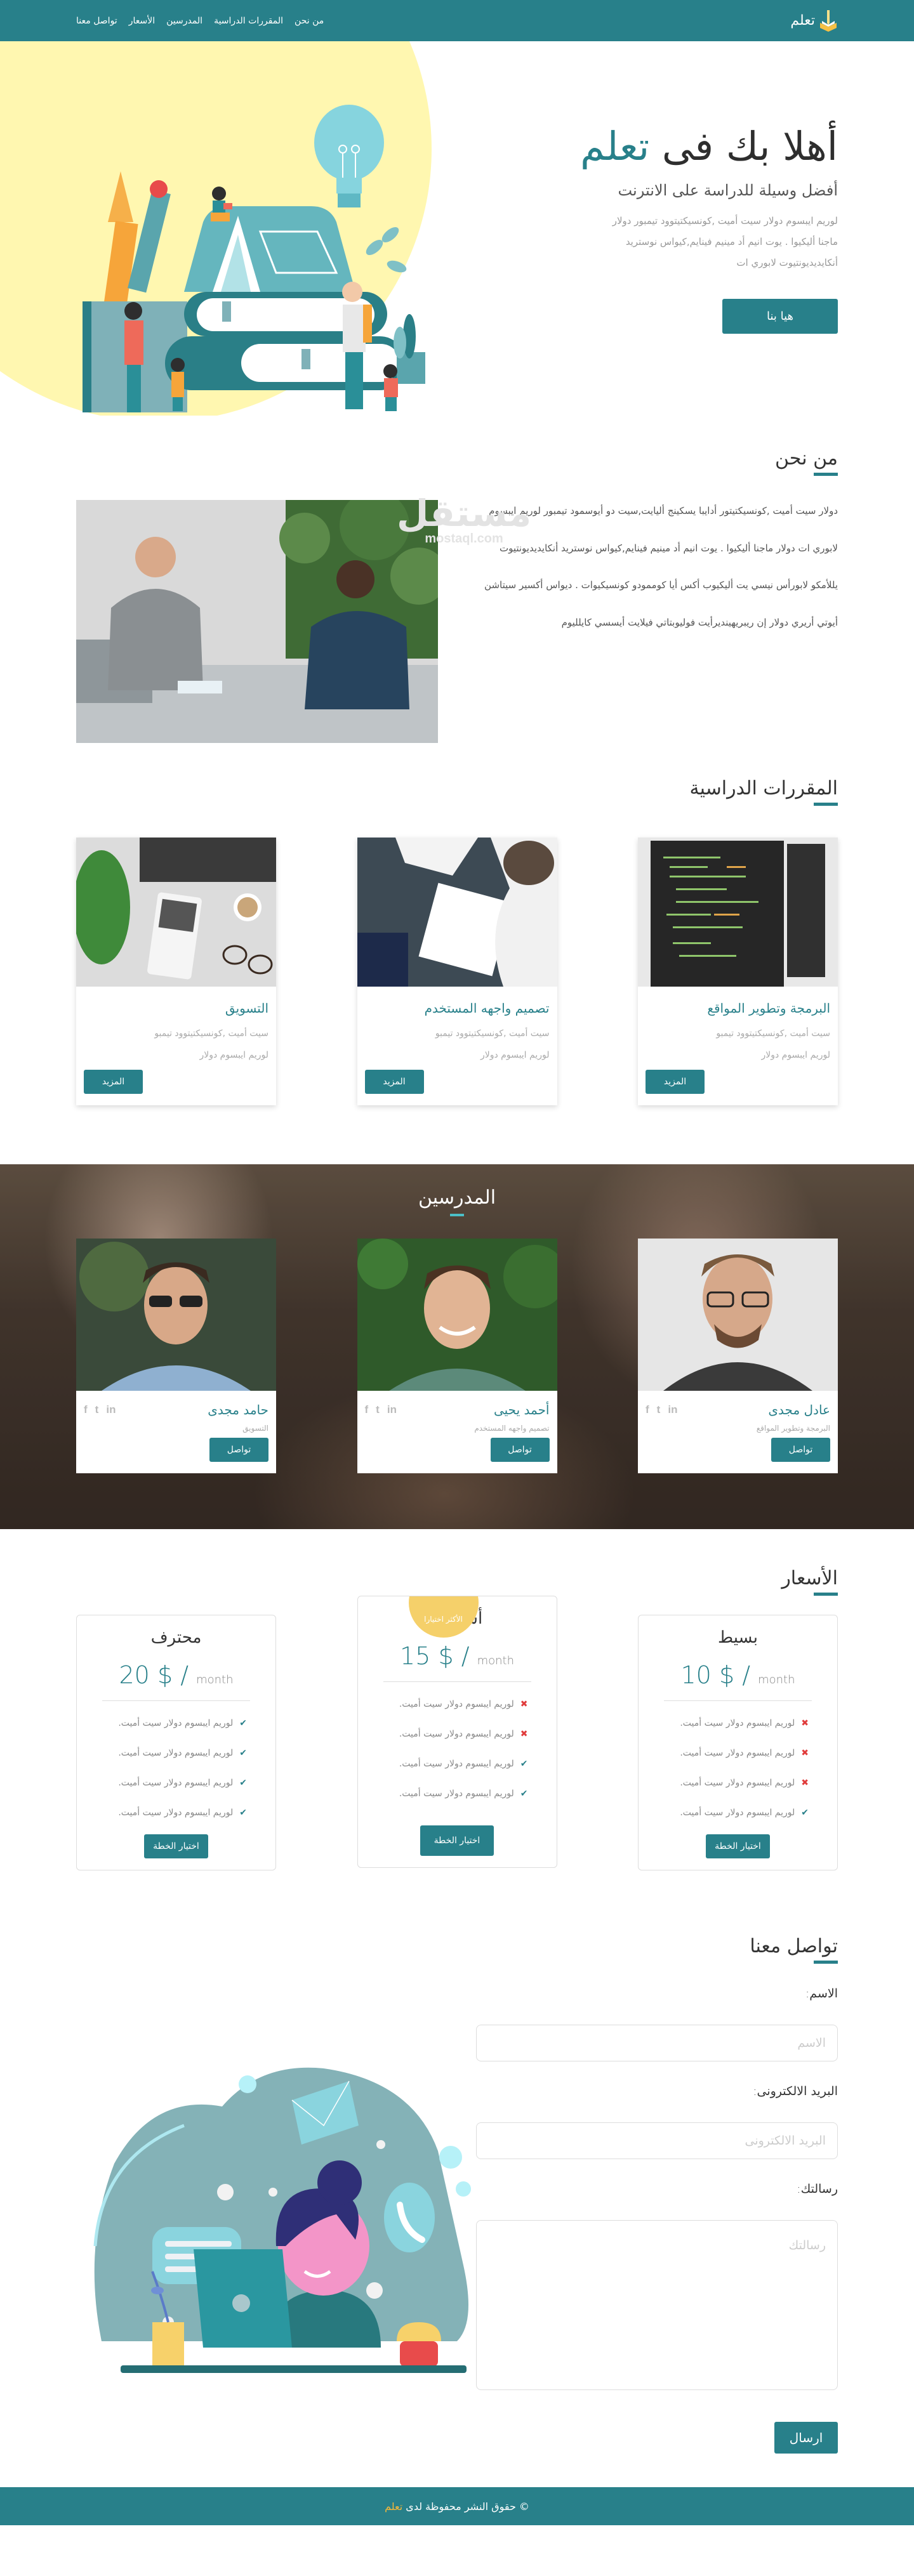 The image size is (914, 2576). I want to click on nav-link-teachers: المدرسين, so click(184, 21).